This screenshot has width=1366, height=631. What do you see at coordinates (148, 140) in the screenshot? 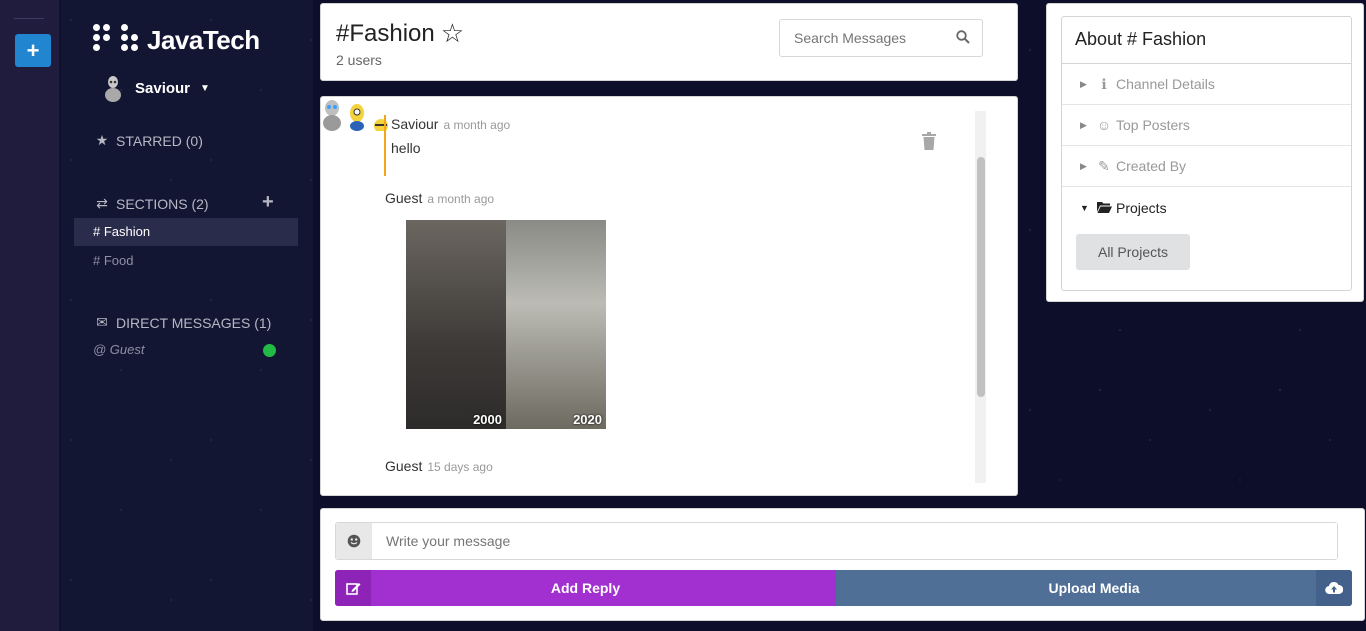
I see `starred-header: ★ STARRED (0)` at bounding box center [148, 140].